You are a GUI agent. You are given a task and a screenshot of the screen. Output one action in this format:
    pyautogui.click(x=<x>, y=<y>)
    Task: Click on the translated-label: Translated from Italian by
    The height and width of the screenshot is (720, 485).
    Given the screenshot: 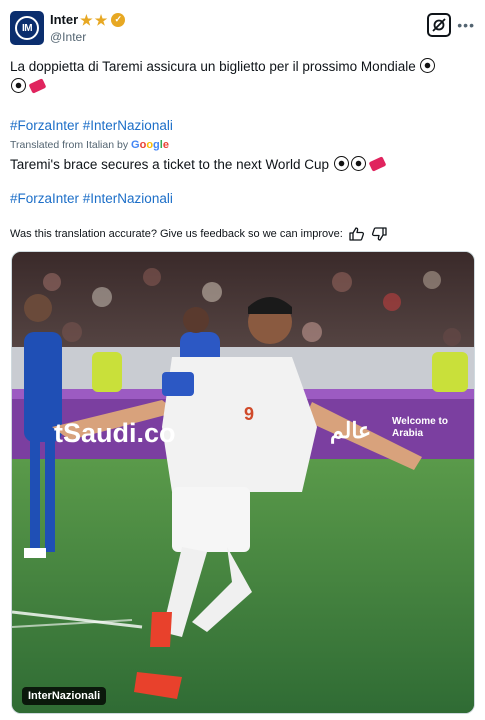 What is the action you would take?
    pyautogui.click(x=69, y=145)
    